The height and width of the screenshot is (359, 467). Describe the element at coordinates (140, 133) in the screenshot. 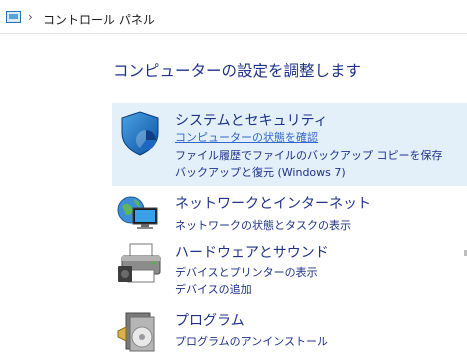

I see `shield-icon` at that location.